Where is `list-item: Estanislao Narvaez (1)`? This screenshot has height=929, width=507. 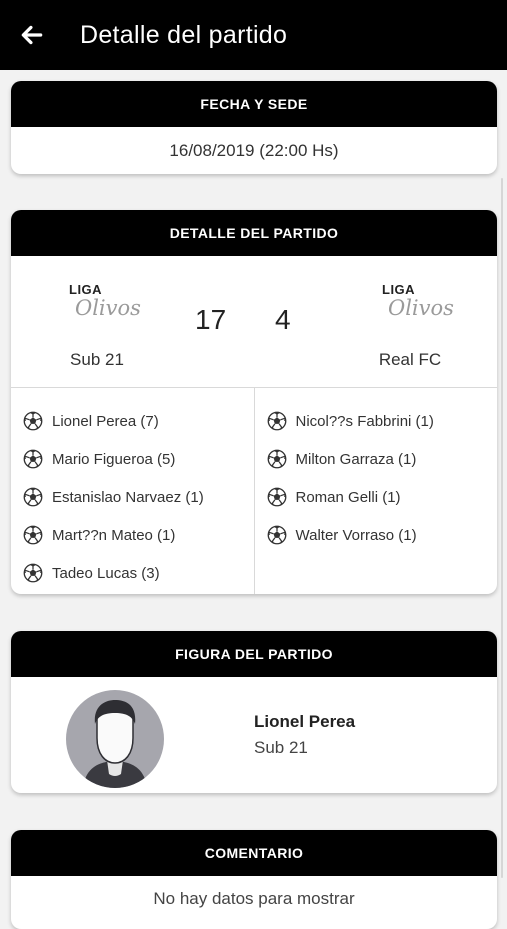
list-item: Estanislao Narvaez (1) is located at coordinates (132, 497).